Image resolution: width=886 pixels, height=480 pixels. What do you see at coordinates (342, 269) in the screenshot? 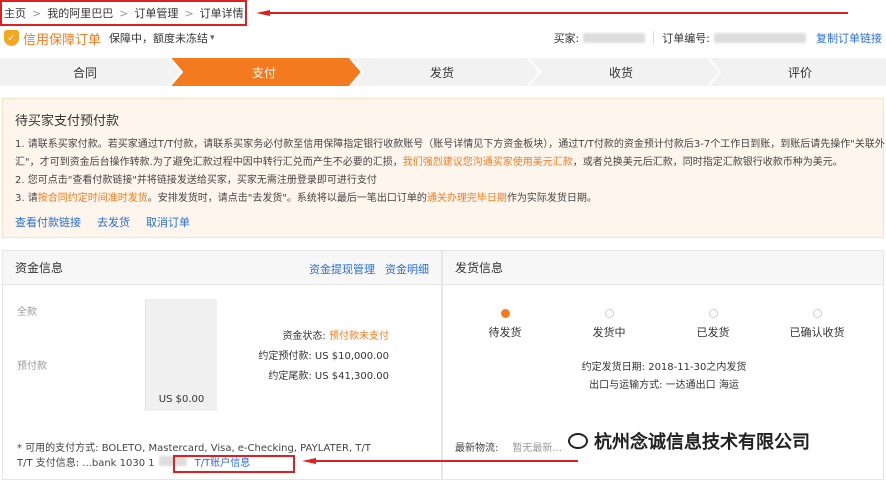
I see `withdraw-management-link: 资金提现管理` at bounding box center [342, 269].